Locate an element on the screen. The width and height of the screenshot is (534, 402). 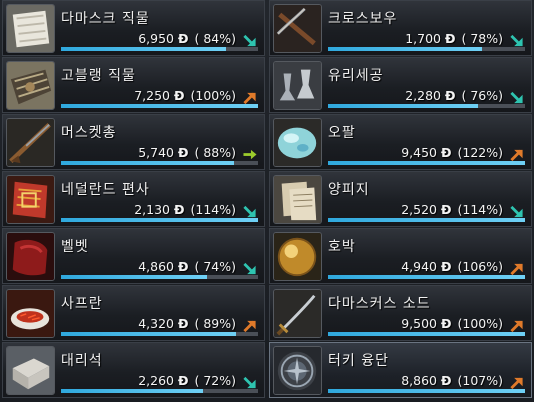
opal-icon is located at coordinates (297, 142).